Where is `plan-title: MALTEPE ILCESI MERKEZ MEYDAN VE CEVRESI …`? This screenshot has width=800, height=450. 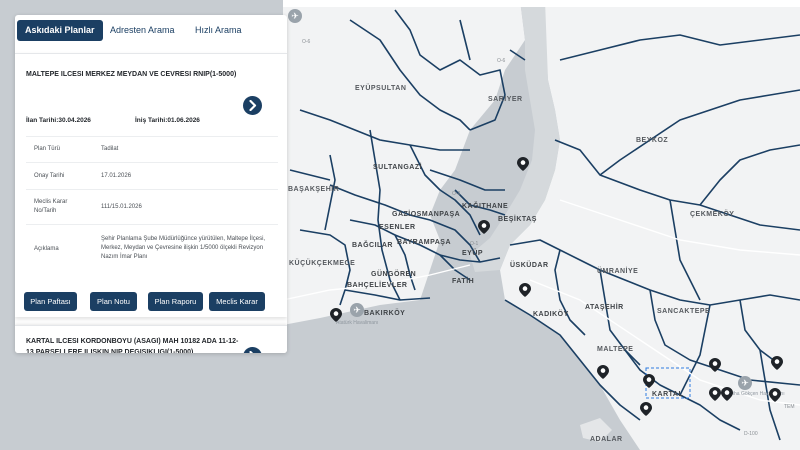 plan-title: MALTEPE ILCESI MERKEZ MEYDAN VE CEVRESI … is located at coordinates (133, 74).